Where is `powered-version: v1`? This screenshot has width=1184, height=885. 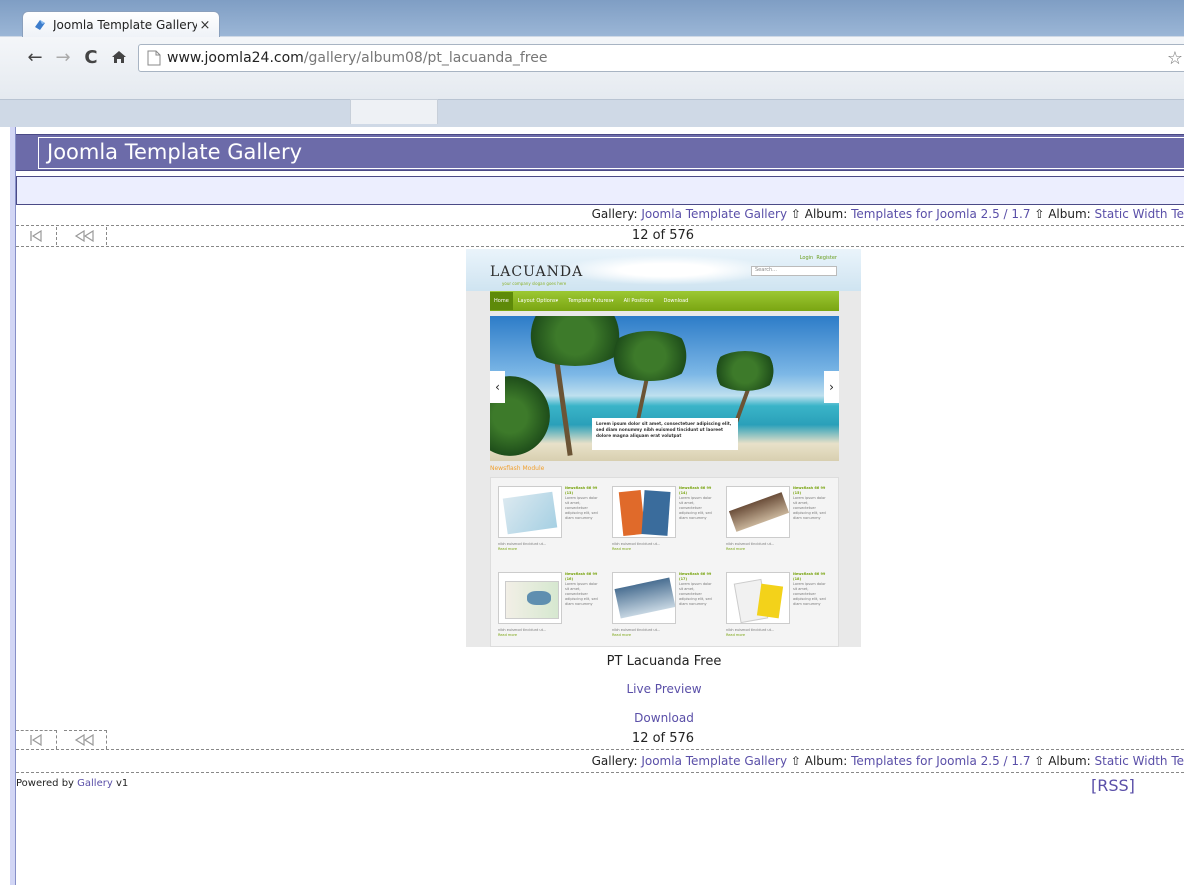
powered-version: v1 is located at coordinates (120, 783).